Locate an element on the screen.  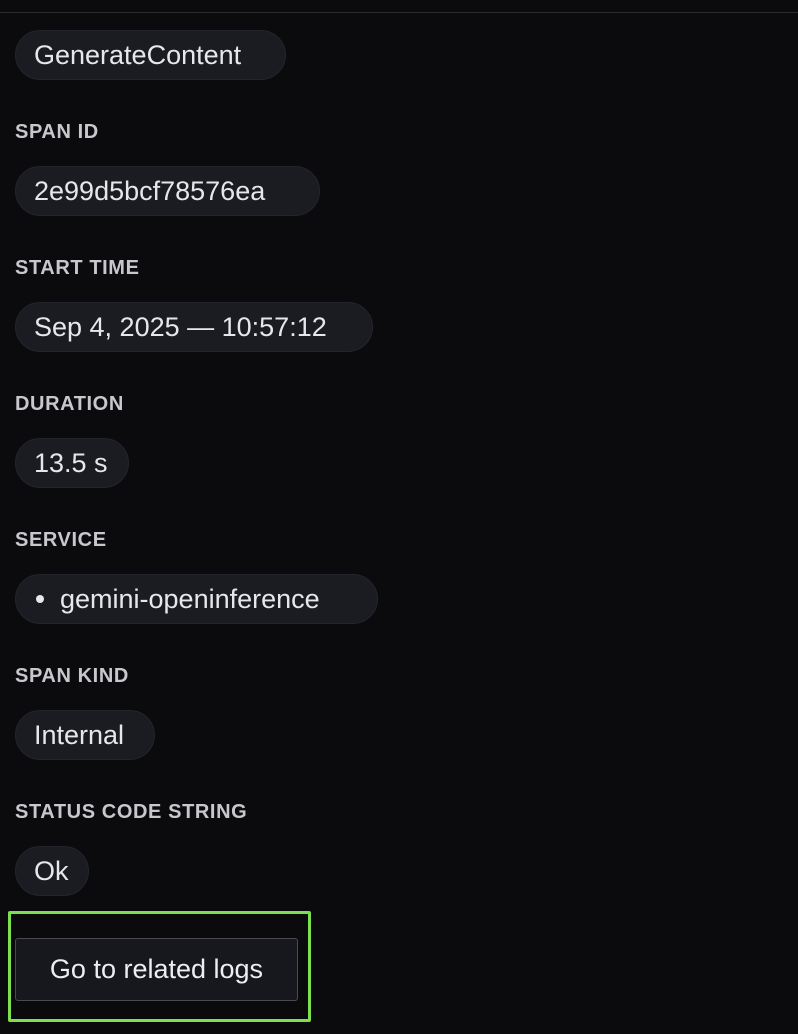
duration-label: DURATION is located at coordinates (69, 404).